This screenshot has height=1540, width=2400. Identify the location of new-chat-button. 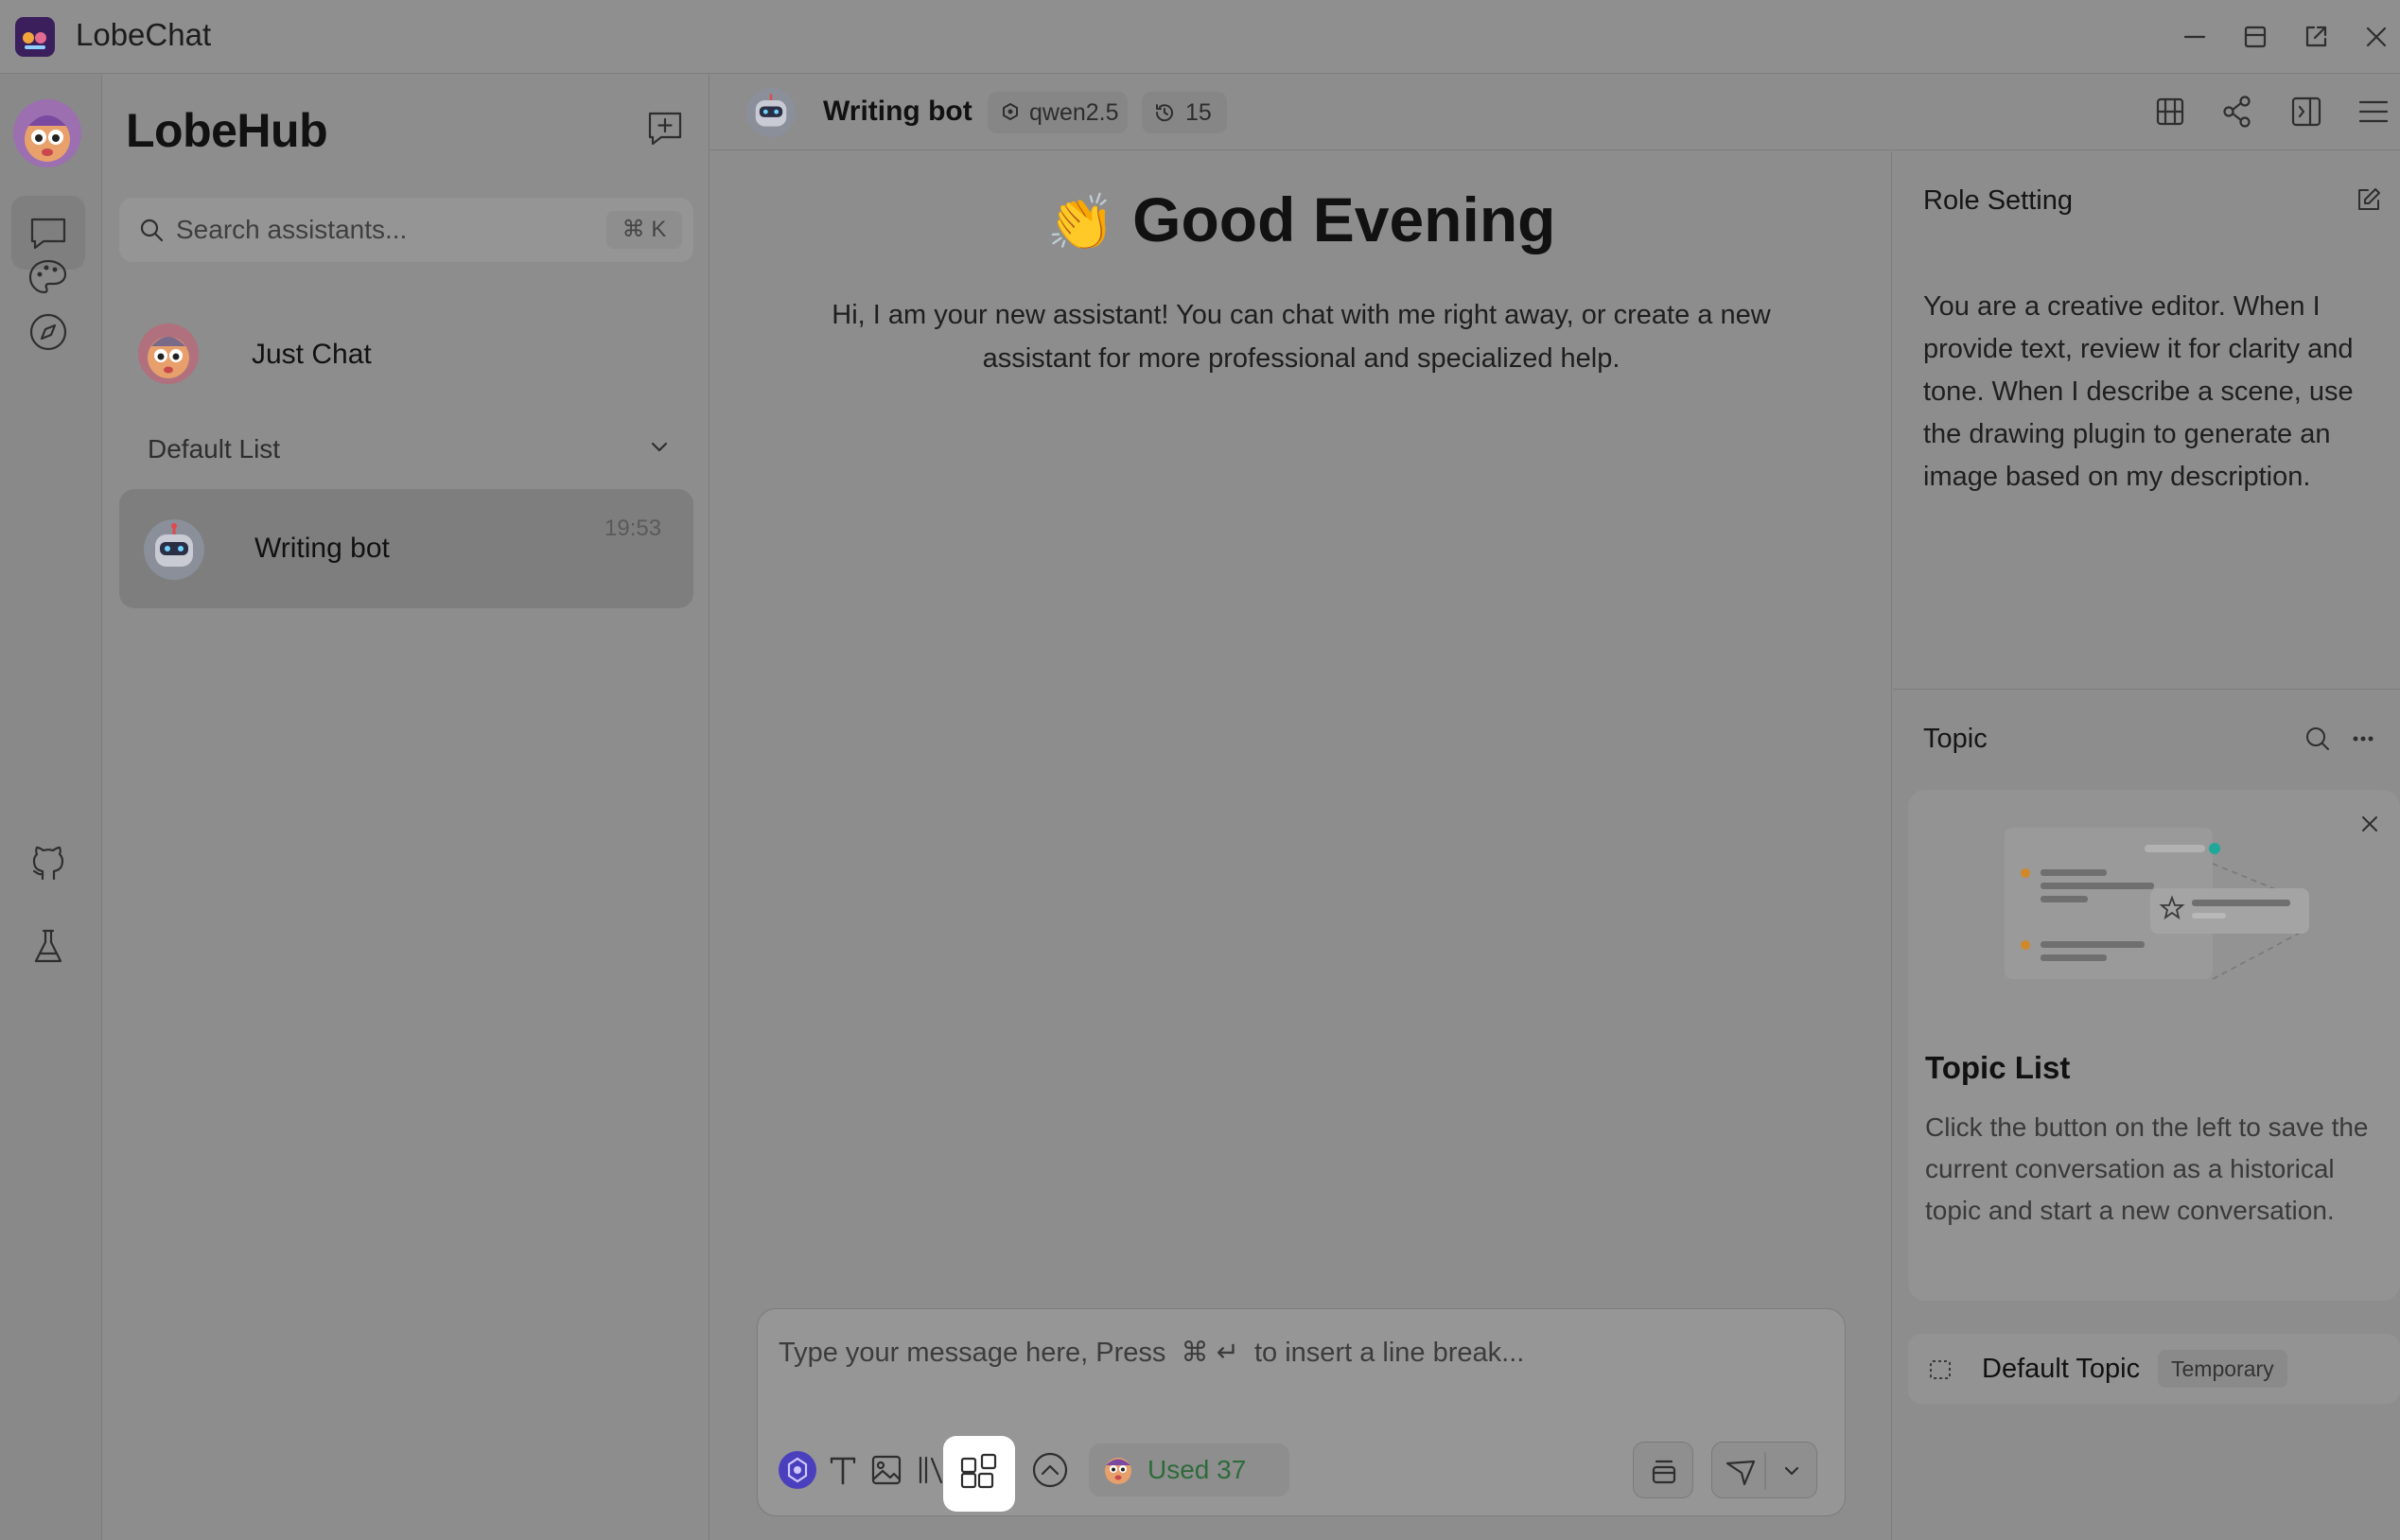
(665, 127).